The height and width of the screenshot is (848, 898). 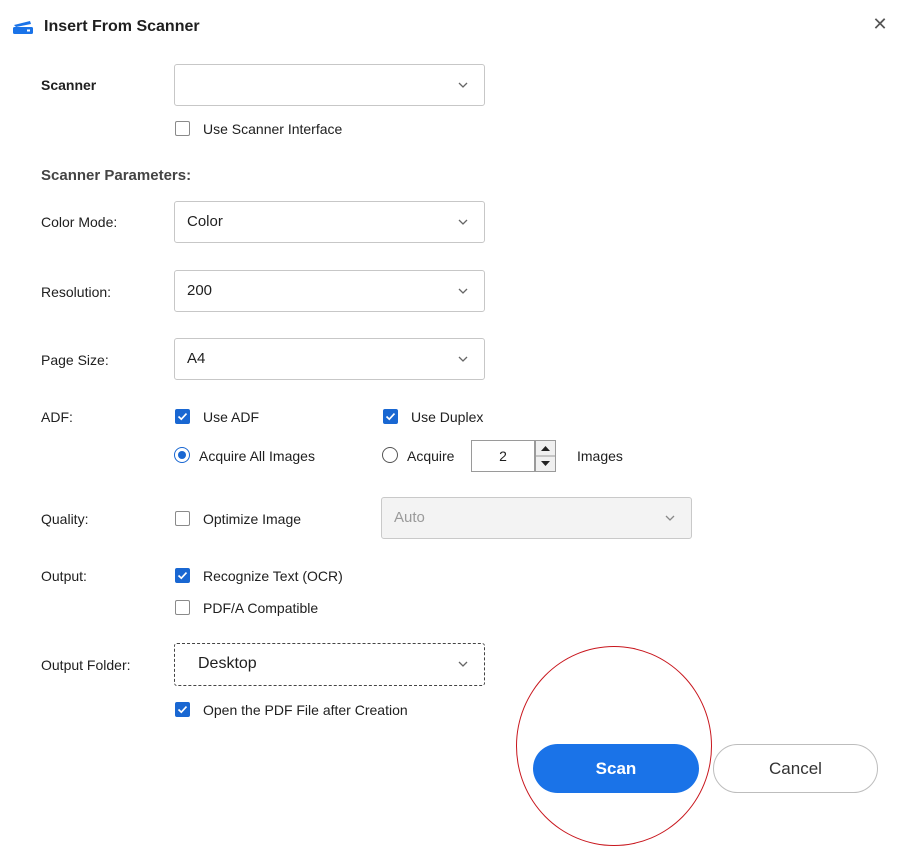 I want to click on acquire-all-label: Acquire All Images, so click(x=257, y=456).